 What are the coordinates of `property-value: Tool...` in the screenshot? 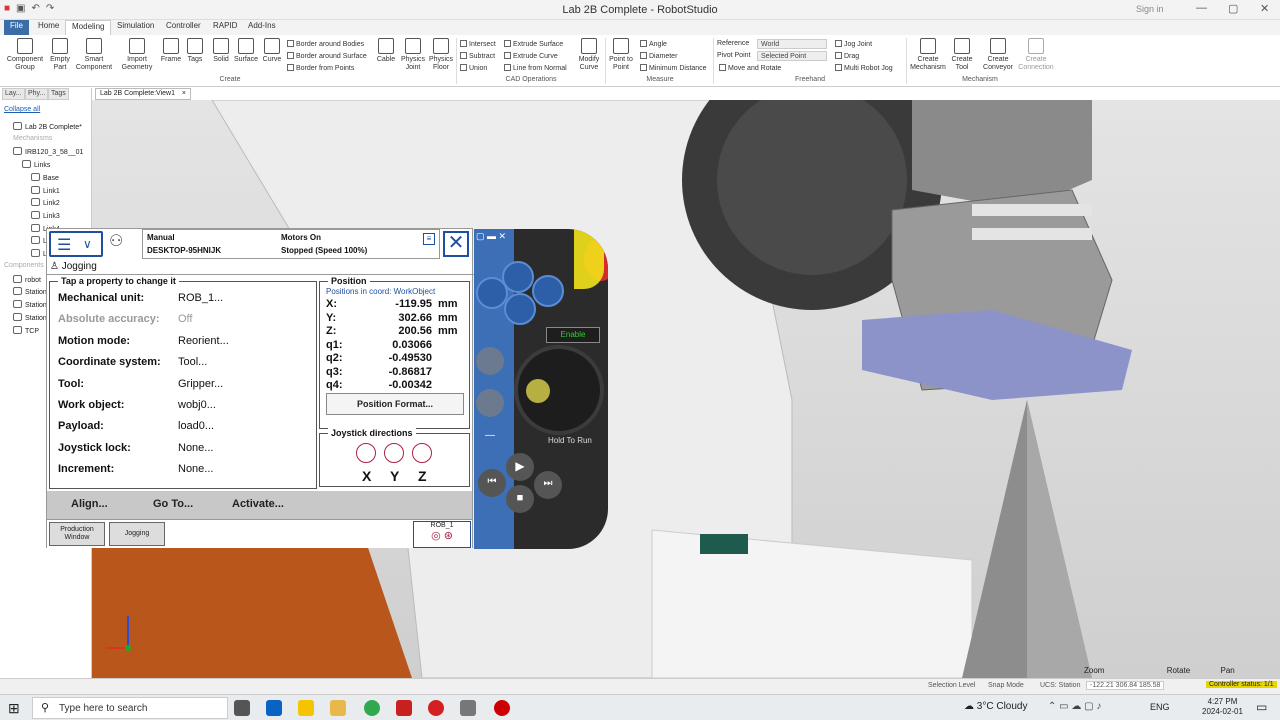 It's located at (192, 362).